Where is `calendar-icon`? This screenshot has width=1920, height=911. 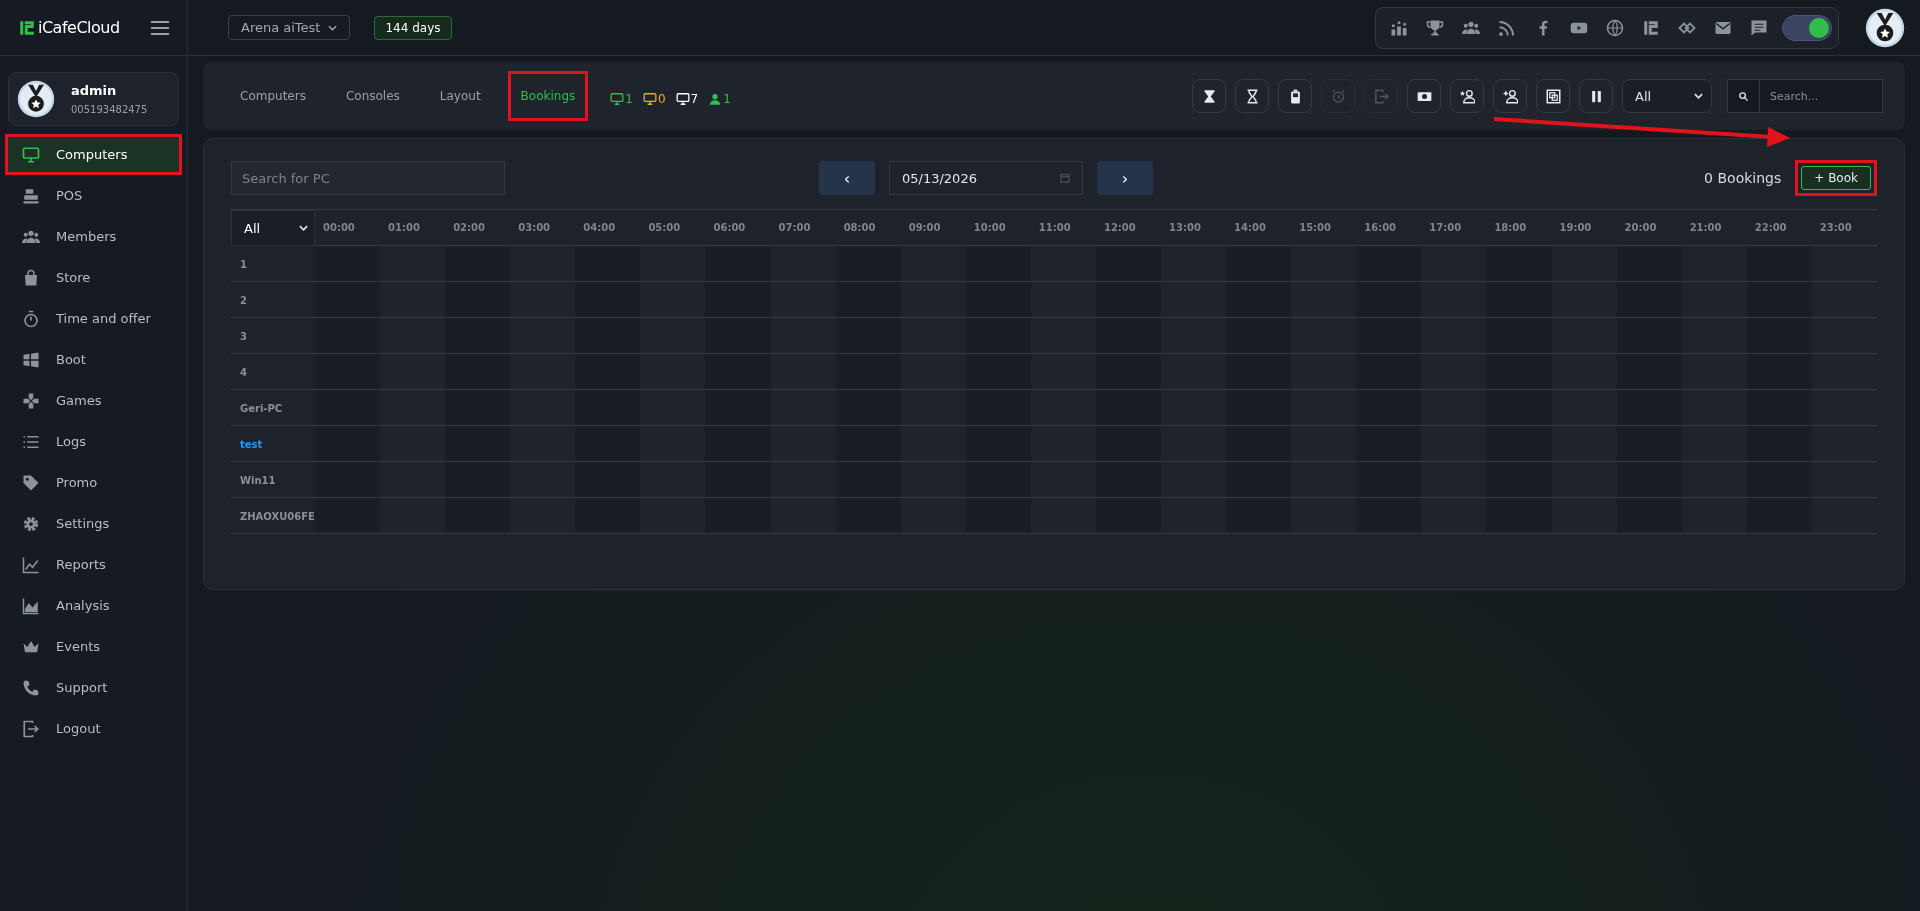
calendar-icon is located at coordinates (1065, 178).